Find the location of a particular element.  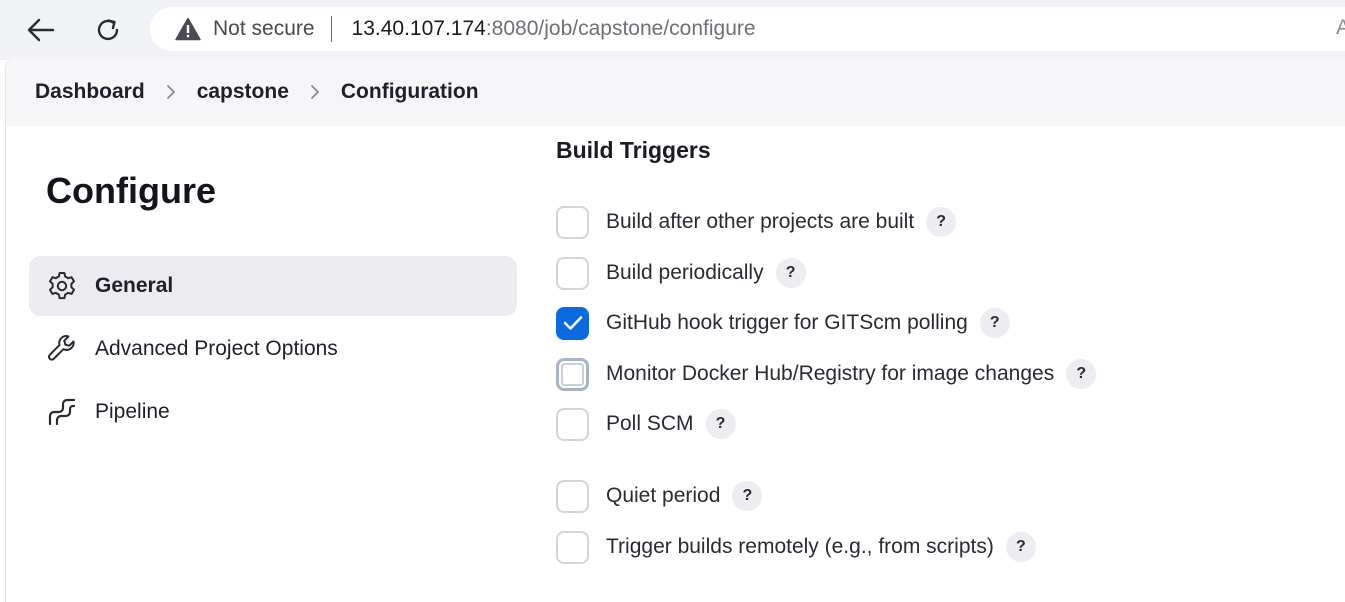

back-button is located at coordinates (41, 30).